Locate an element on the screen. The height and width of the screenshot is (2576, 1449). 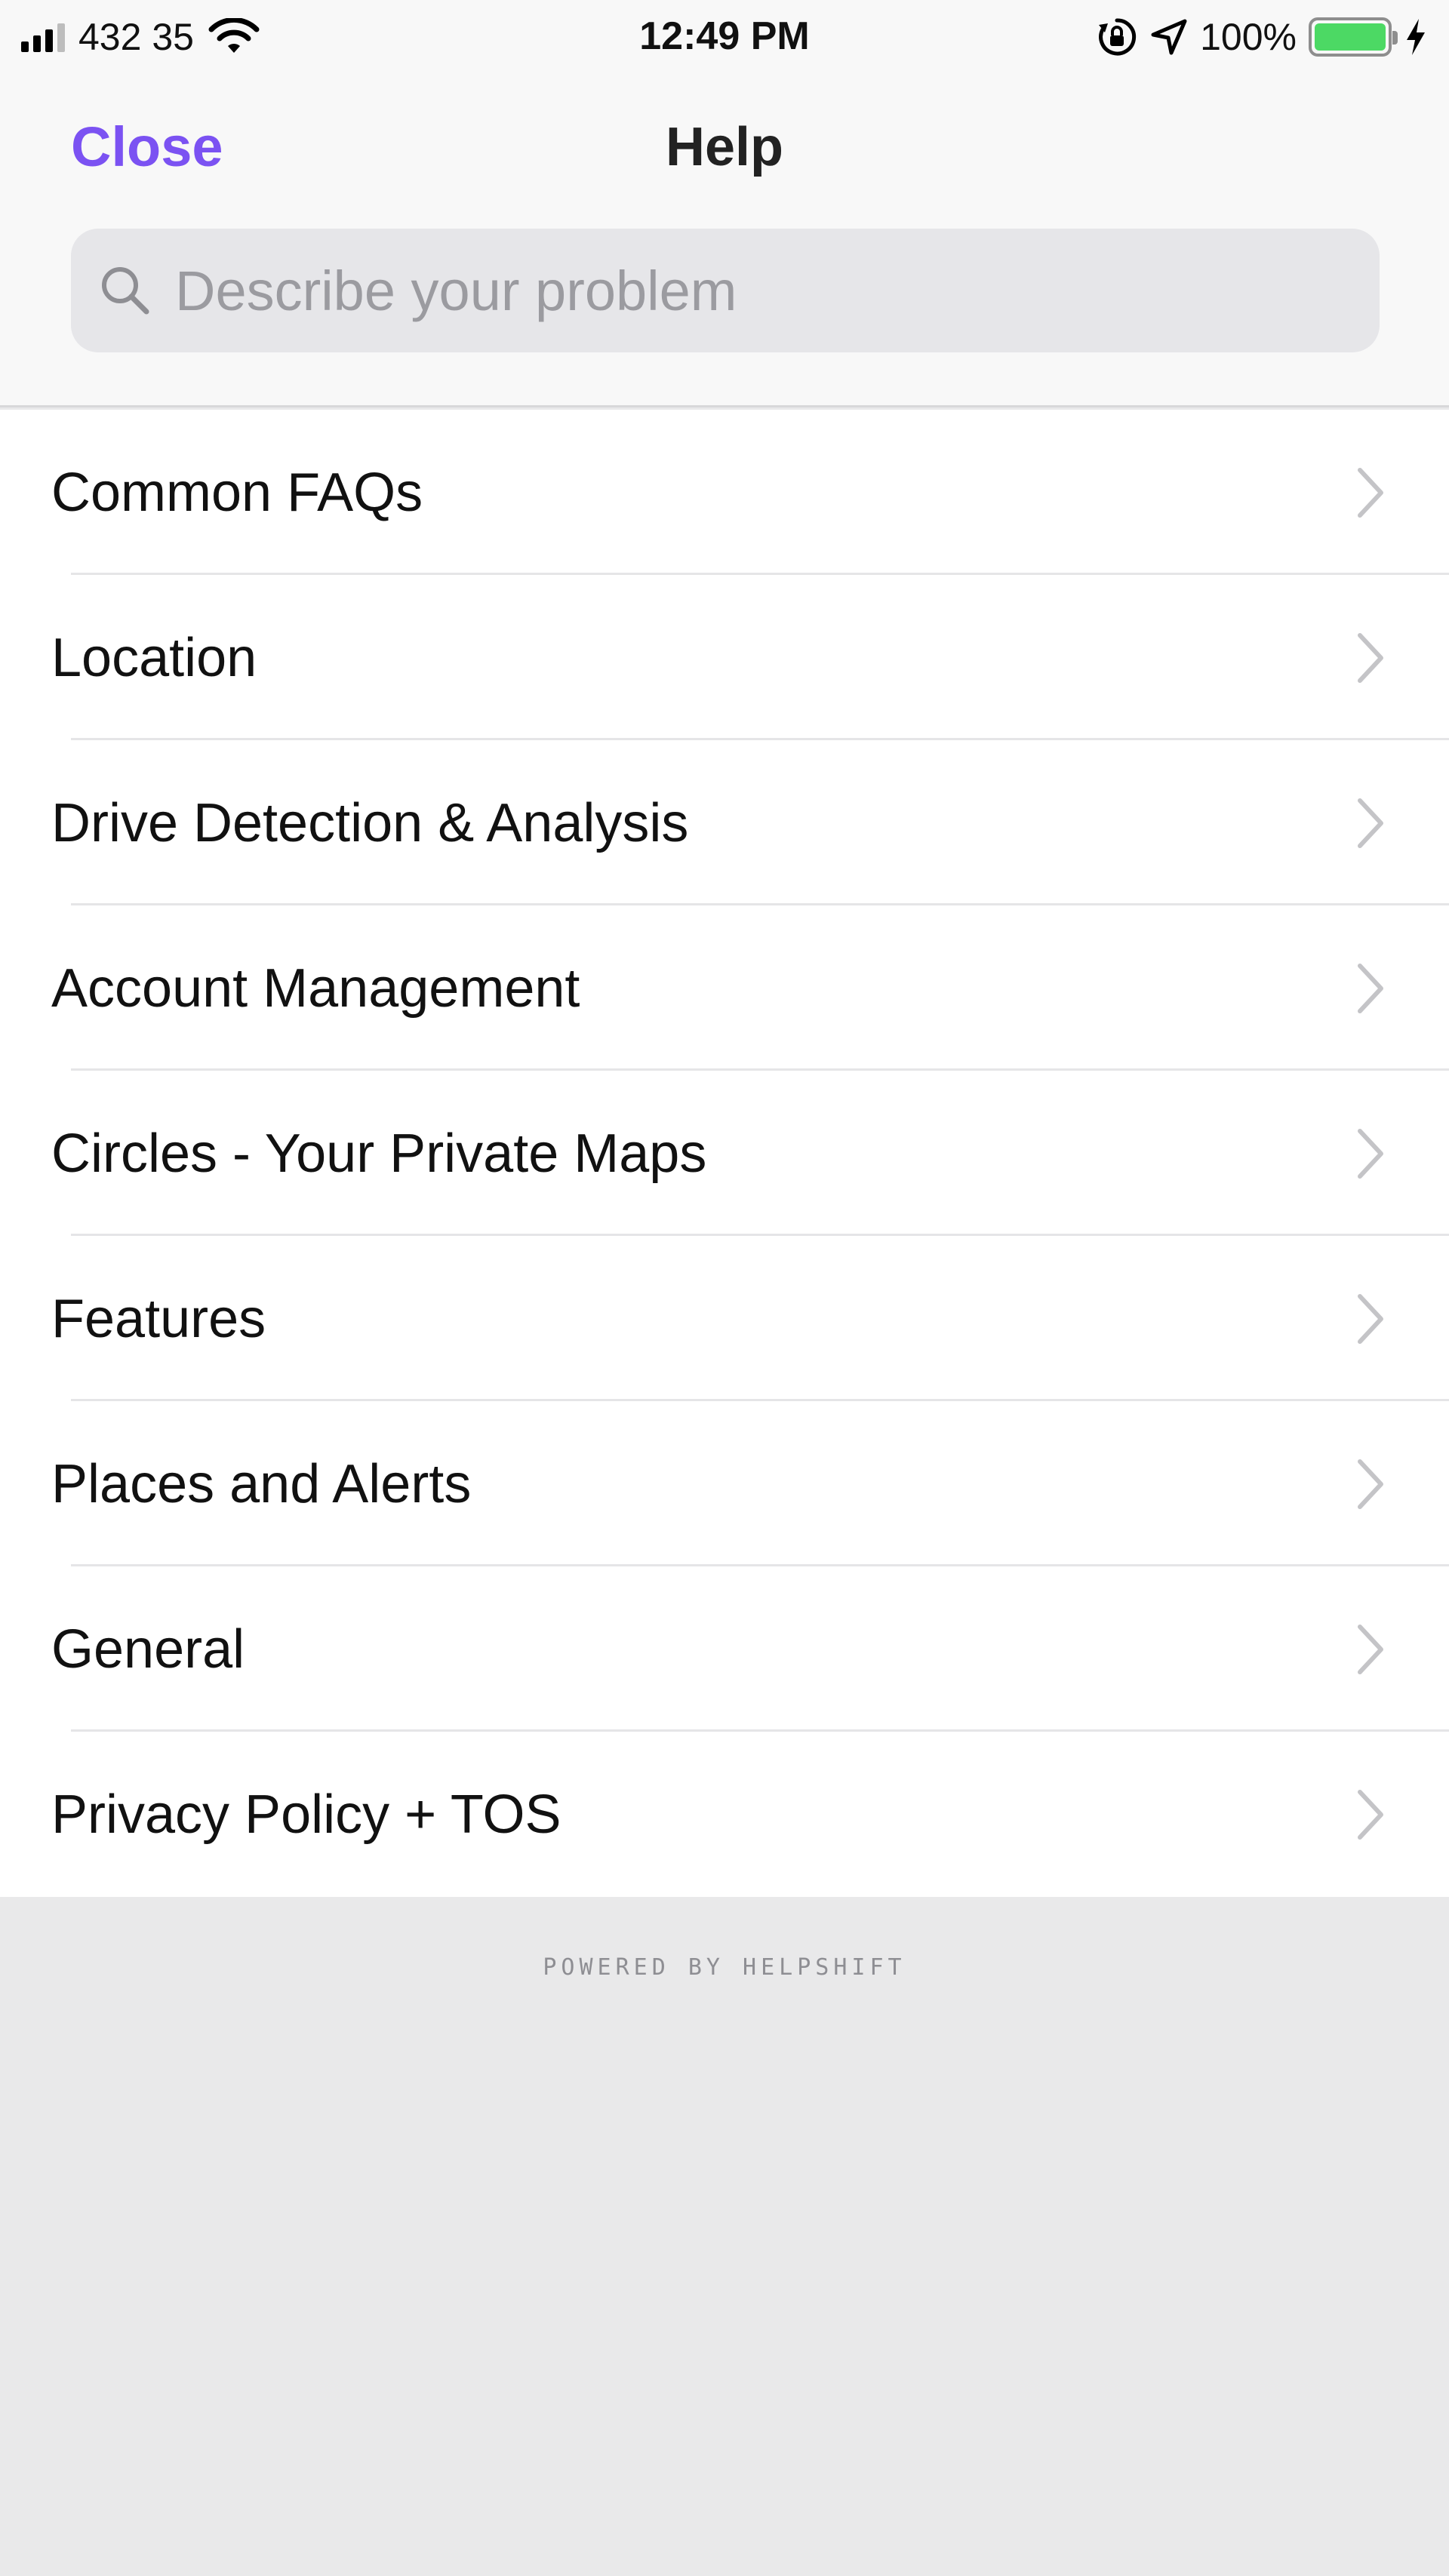
rotation-lock-icon is located at coordinates (1118, 37).